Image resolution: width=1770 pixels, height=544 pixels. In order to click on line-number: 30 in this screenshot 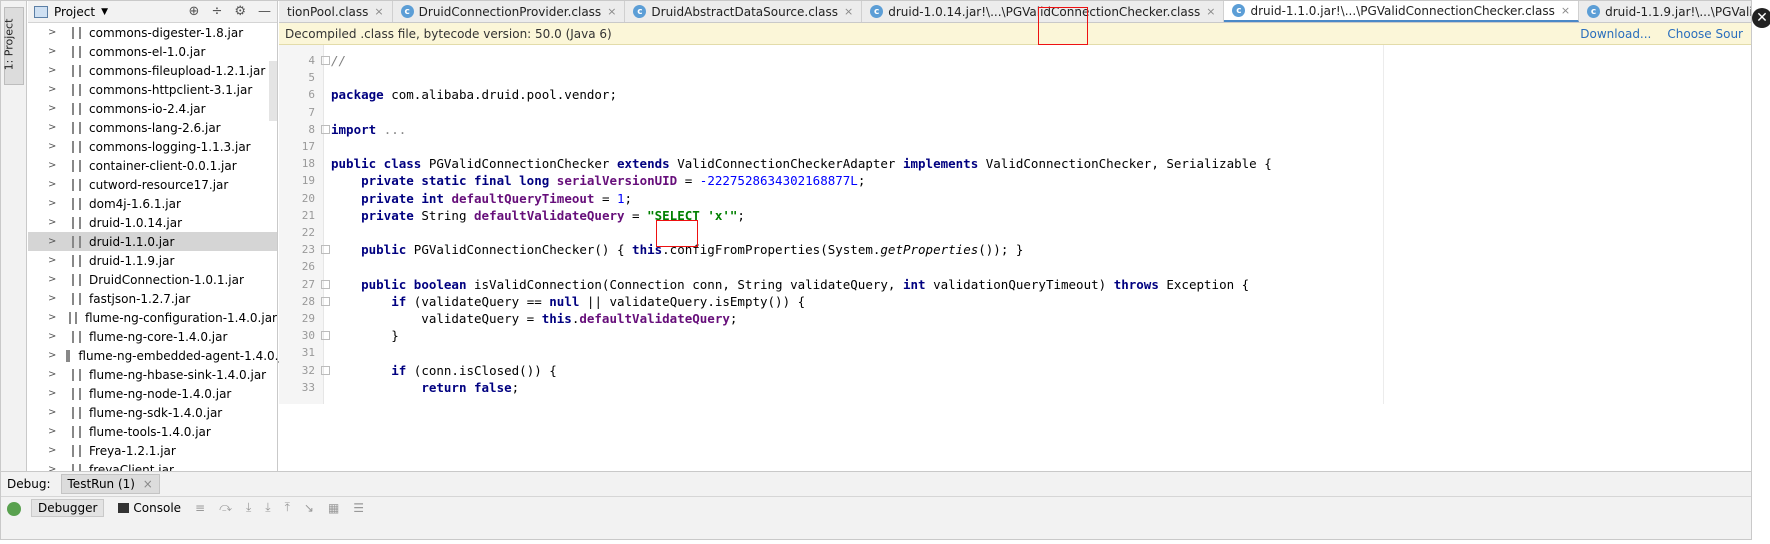, I will do `click(308, 336)`.